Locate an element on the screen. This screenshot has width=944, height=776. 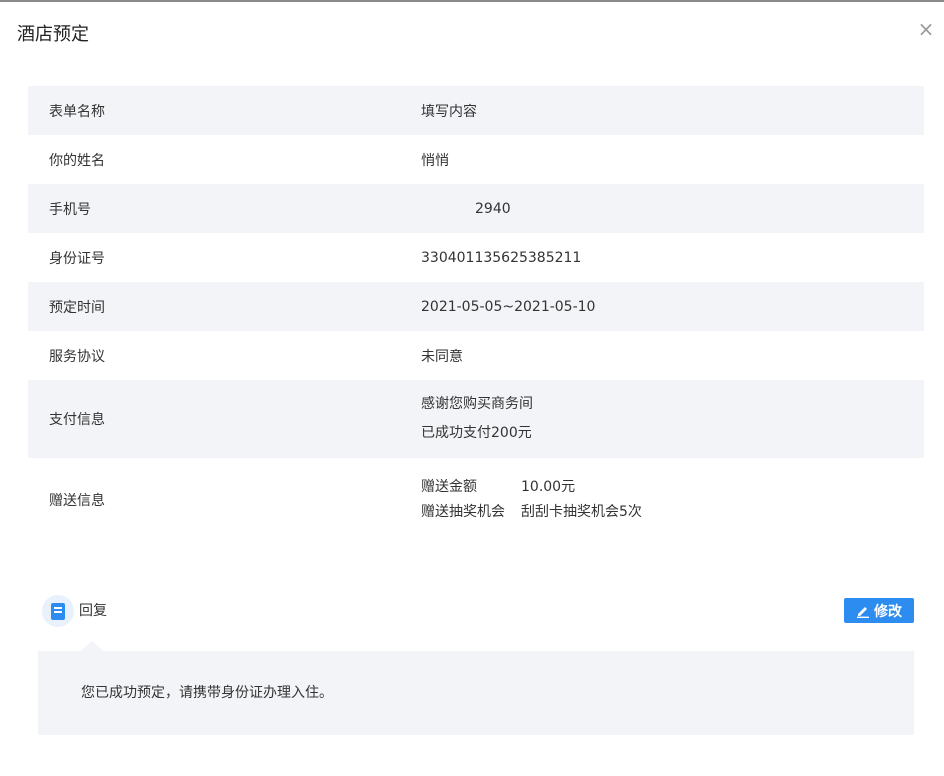
header-label: 表单名称 is located at coordinates (77, 111).